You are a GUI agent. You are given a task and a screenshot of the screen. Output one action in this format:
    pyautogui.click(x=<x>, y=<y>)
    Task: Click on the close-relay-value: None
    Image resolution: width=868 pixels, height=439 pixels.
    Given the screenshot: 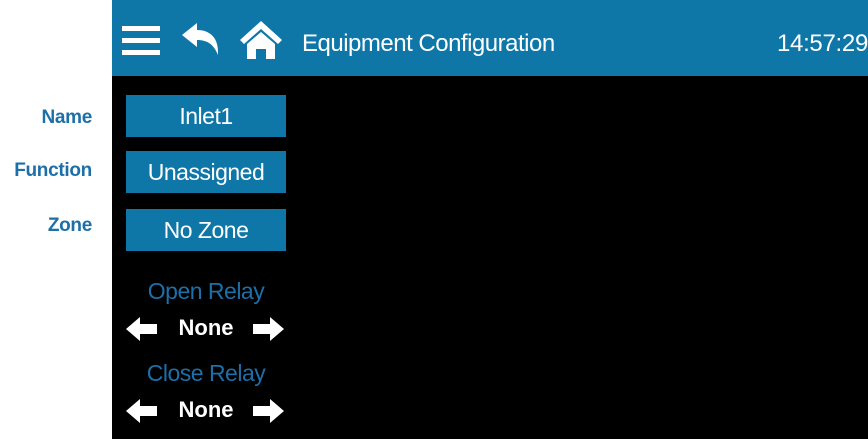 What is the action you would take?
    pyautogui.click(x=206, y=409)
    